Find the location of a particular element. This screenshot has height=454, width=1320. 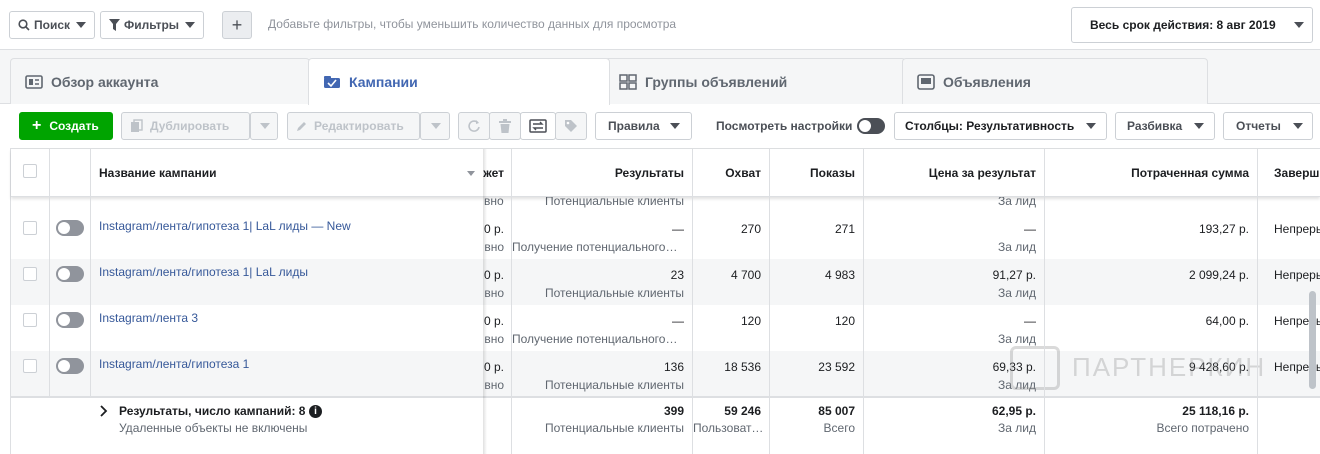

breakdown-button: Разбивка is located at coordinates (1165, 126).